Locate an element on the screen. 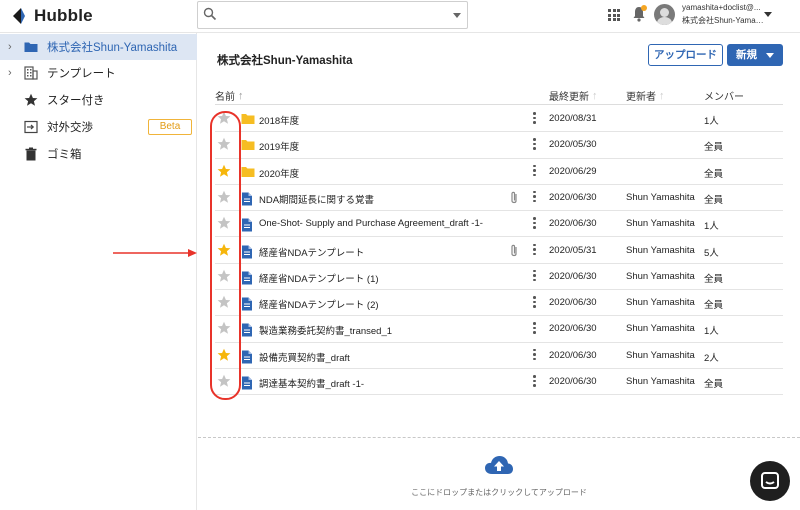 This screenshot has height=510, width=800. chat-support-button is located at coordinates (770, 481).